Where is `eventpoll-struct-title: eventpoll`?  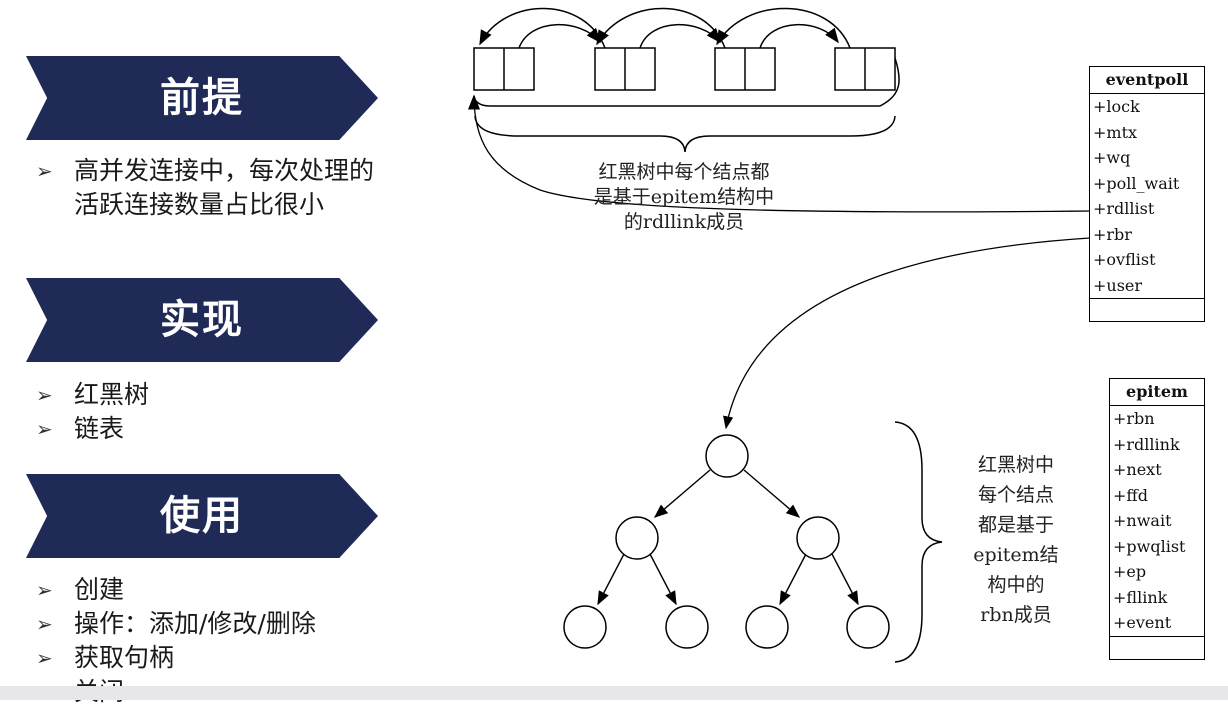 eventpoll-struct-title: eventpoll is located at coordinates (1147, 80).